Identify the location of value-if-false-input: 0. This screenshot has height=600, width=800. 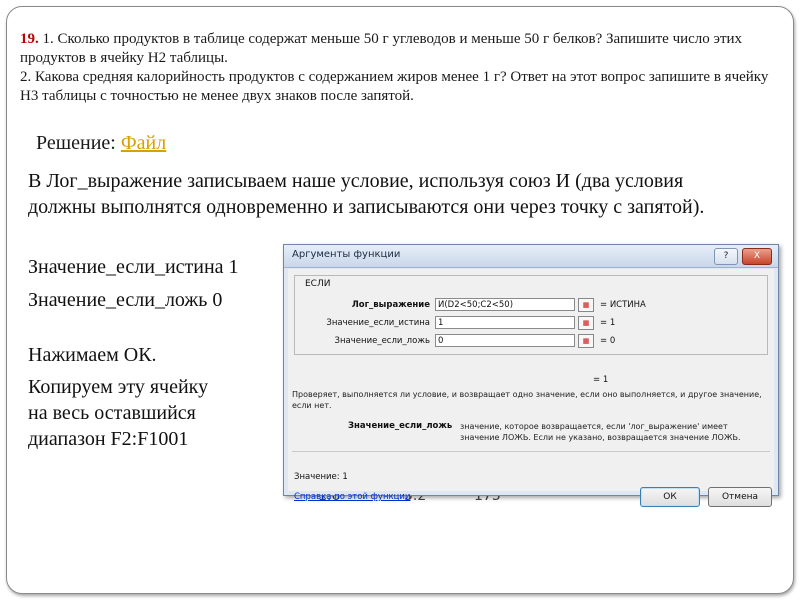
(505, 340).